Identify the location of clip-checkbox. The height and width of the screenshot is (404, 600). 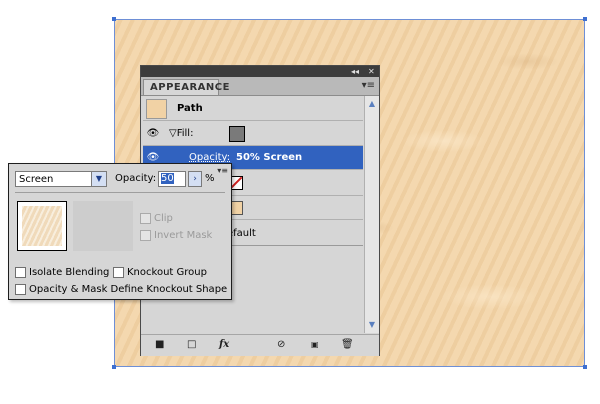
(145, 218).